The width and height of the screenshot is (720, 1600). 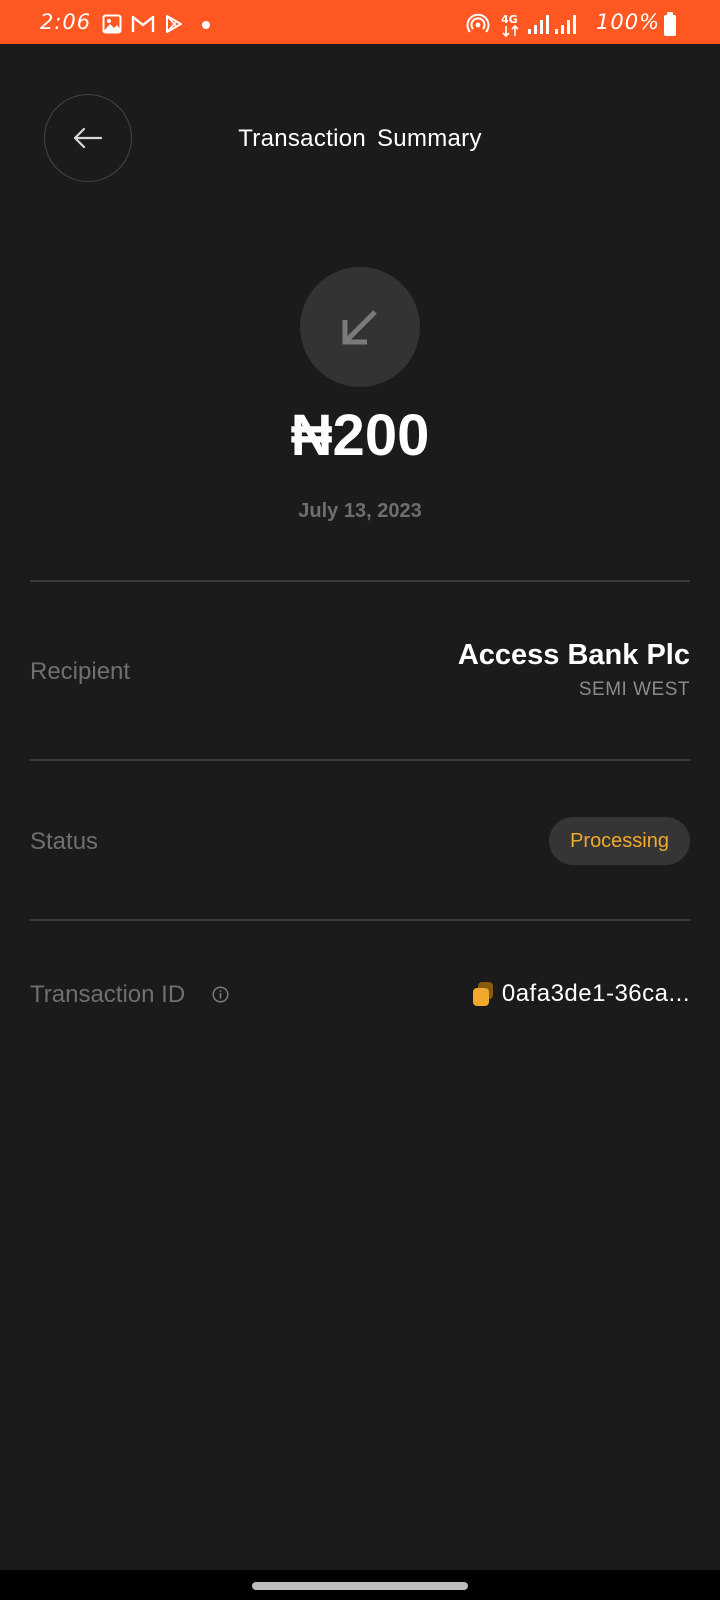 I want to click on transaction-amount: ₦200, so click(x=360, y=435).